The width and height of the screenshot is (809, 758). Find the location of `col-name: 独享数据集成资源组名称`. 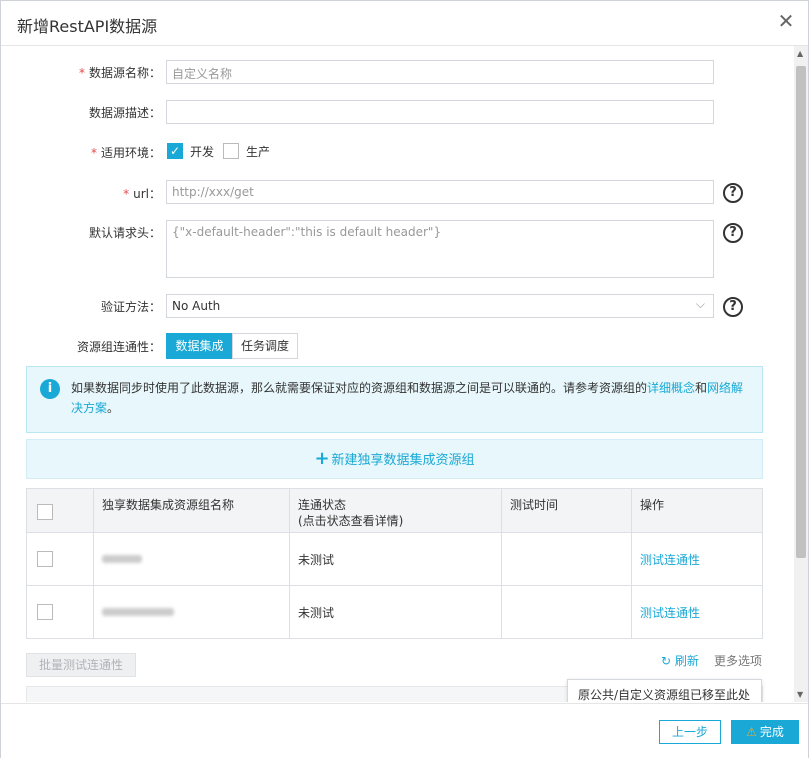

col-name: 独享数据集成资源组名称 is located at coordinates (191, 510).